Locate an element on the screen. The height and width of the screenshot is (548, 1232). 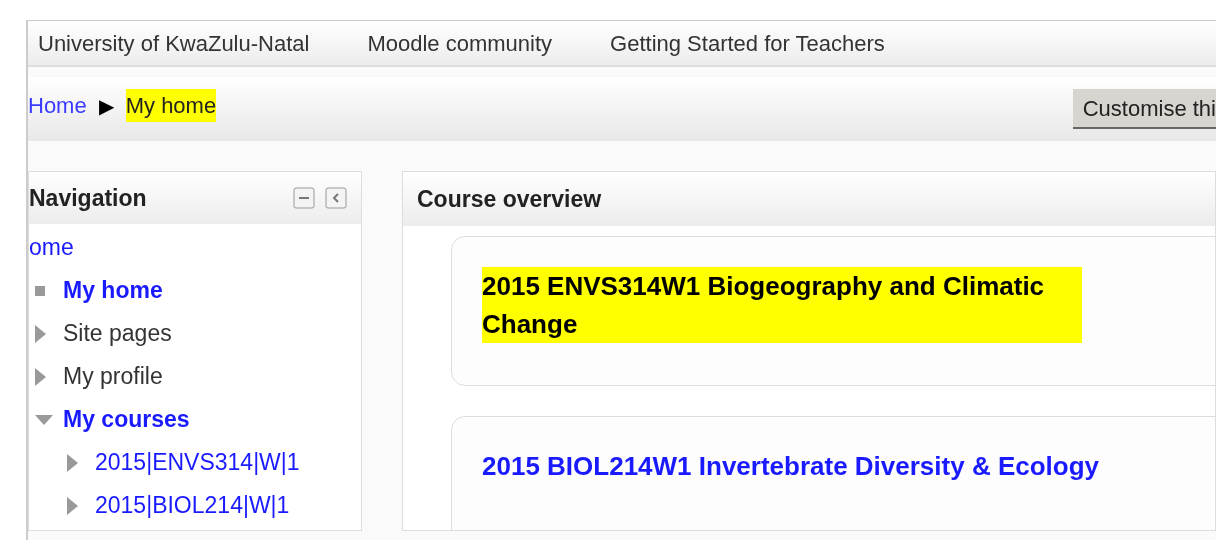
course-title-link: 2015 ENVS314W1 Biogeography and Climatic Change is located at coordinates (782, 305).